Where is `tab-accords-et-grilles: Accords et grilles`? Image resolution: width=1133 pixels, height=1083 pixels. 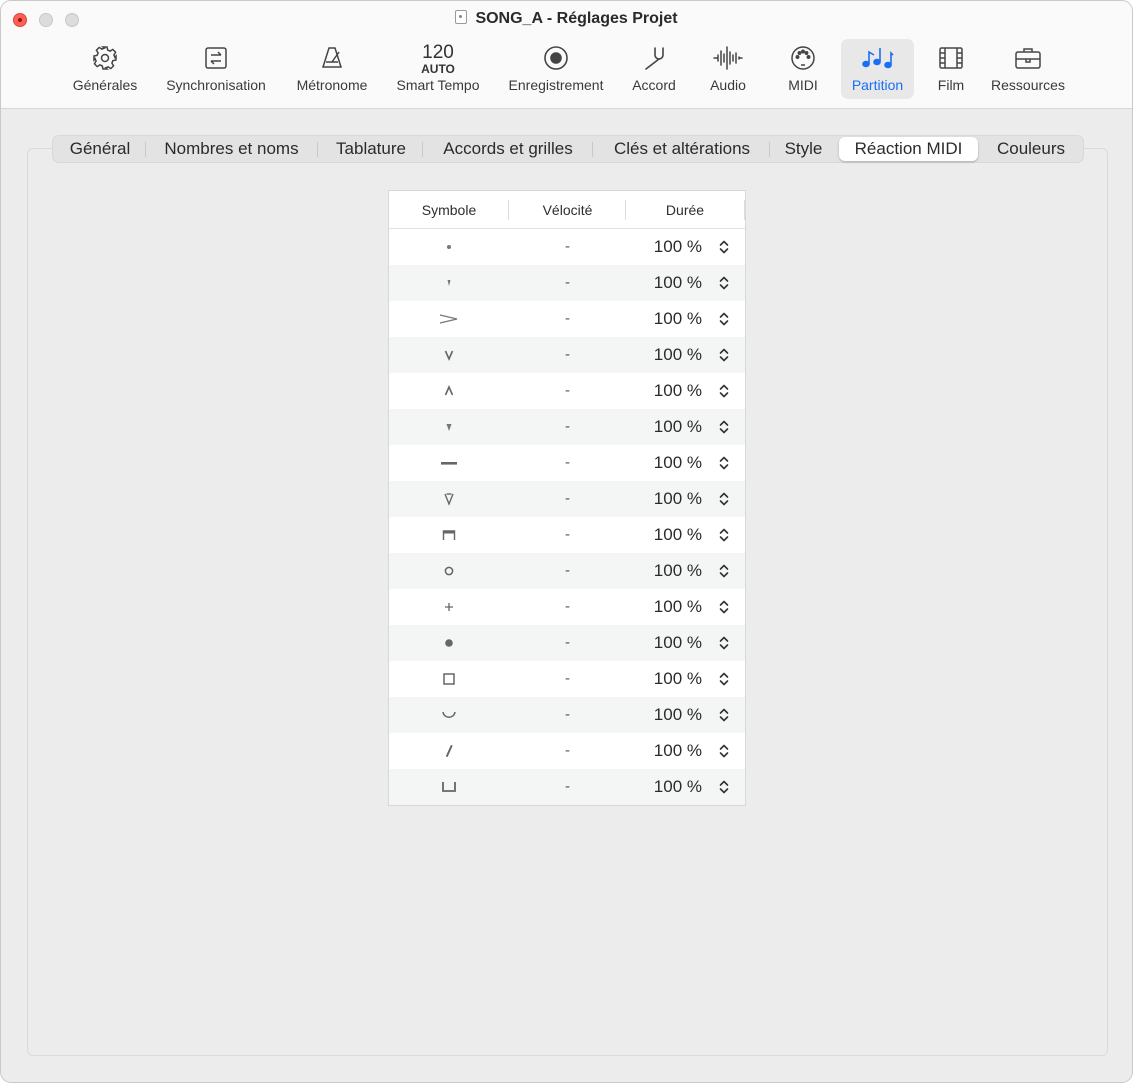 tab-accords-et-grilles: Accords et grilles is located at coordinates (508, 149).